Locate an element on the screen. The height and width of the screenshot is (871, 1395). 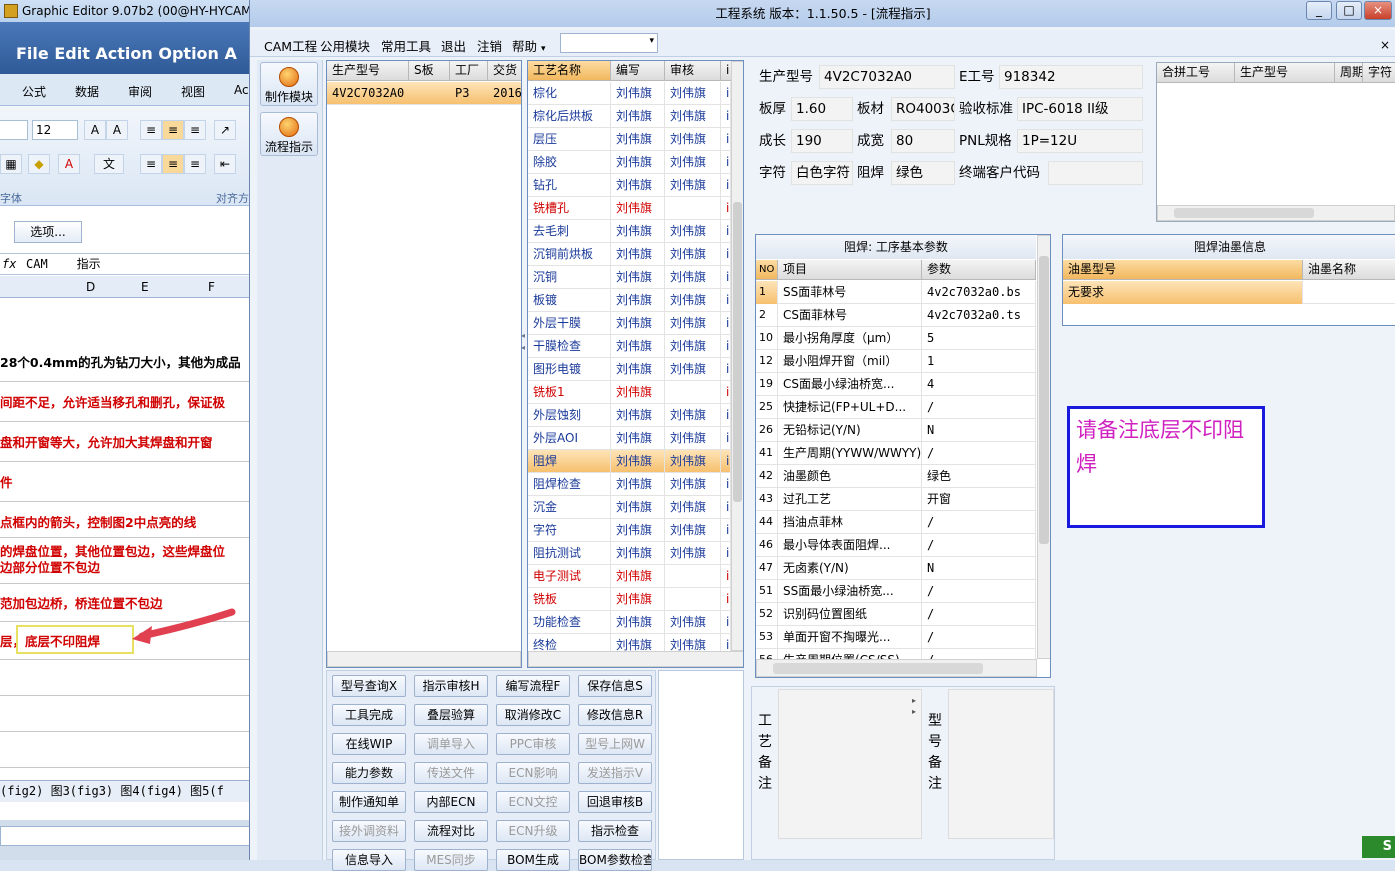
font-color-icon: A is located at coordinates (69, 164).